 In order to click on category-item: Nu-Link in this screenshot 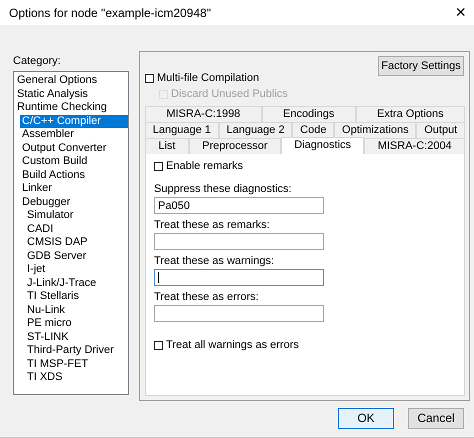, I will do `click(76, 311)`.